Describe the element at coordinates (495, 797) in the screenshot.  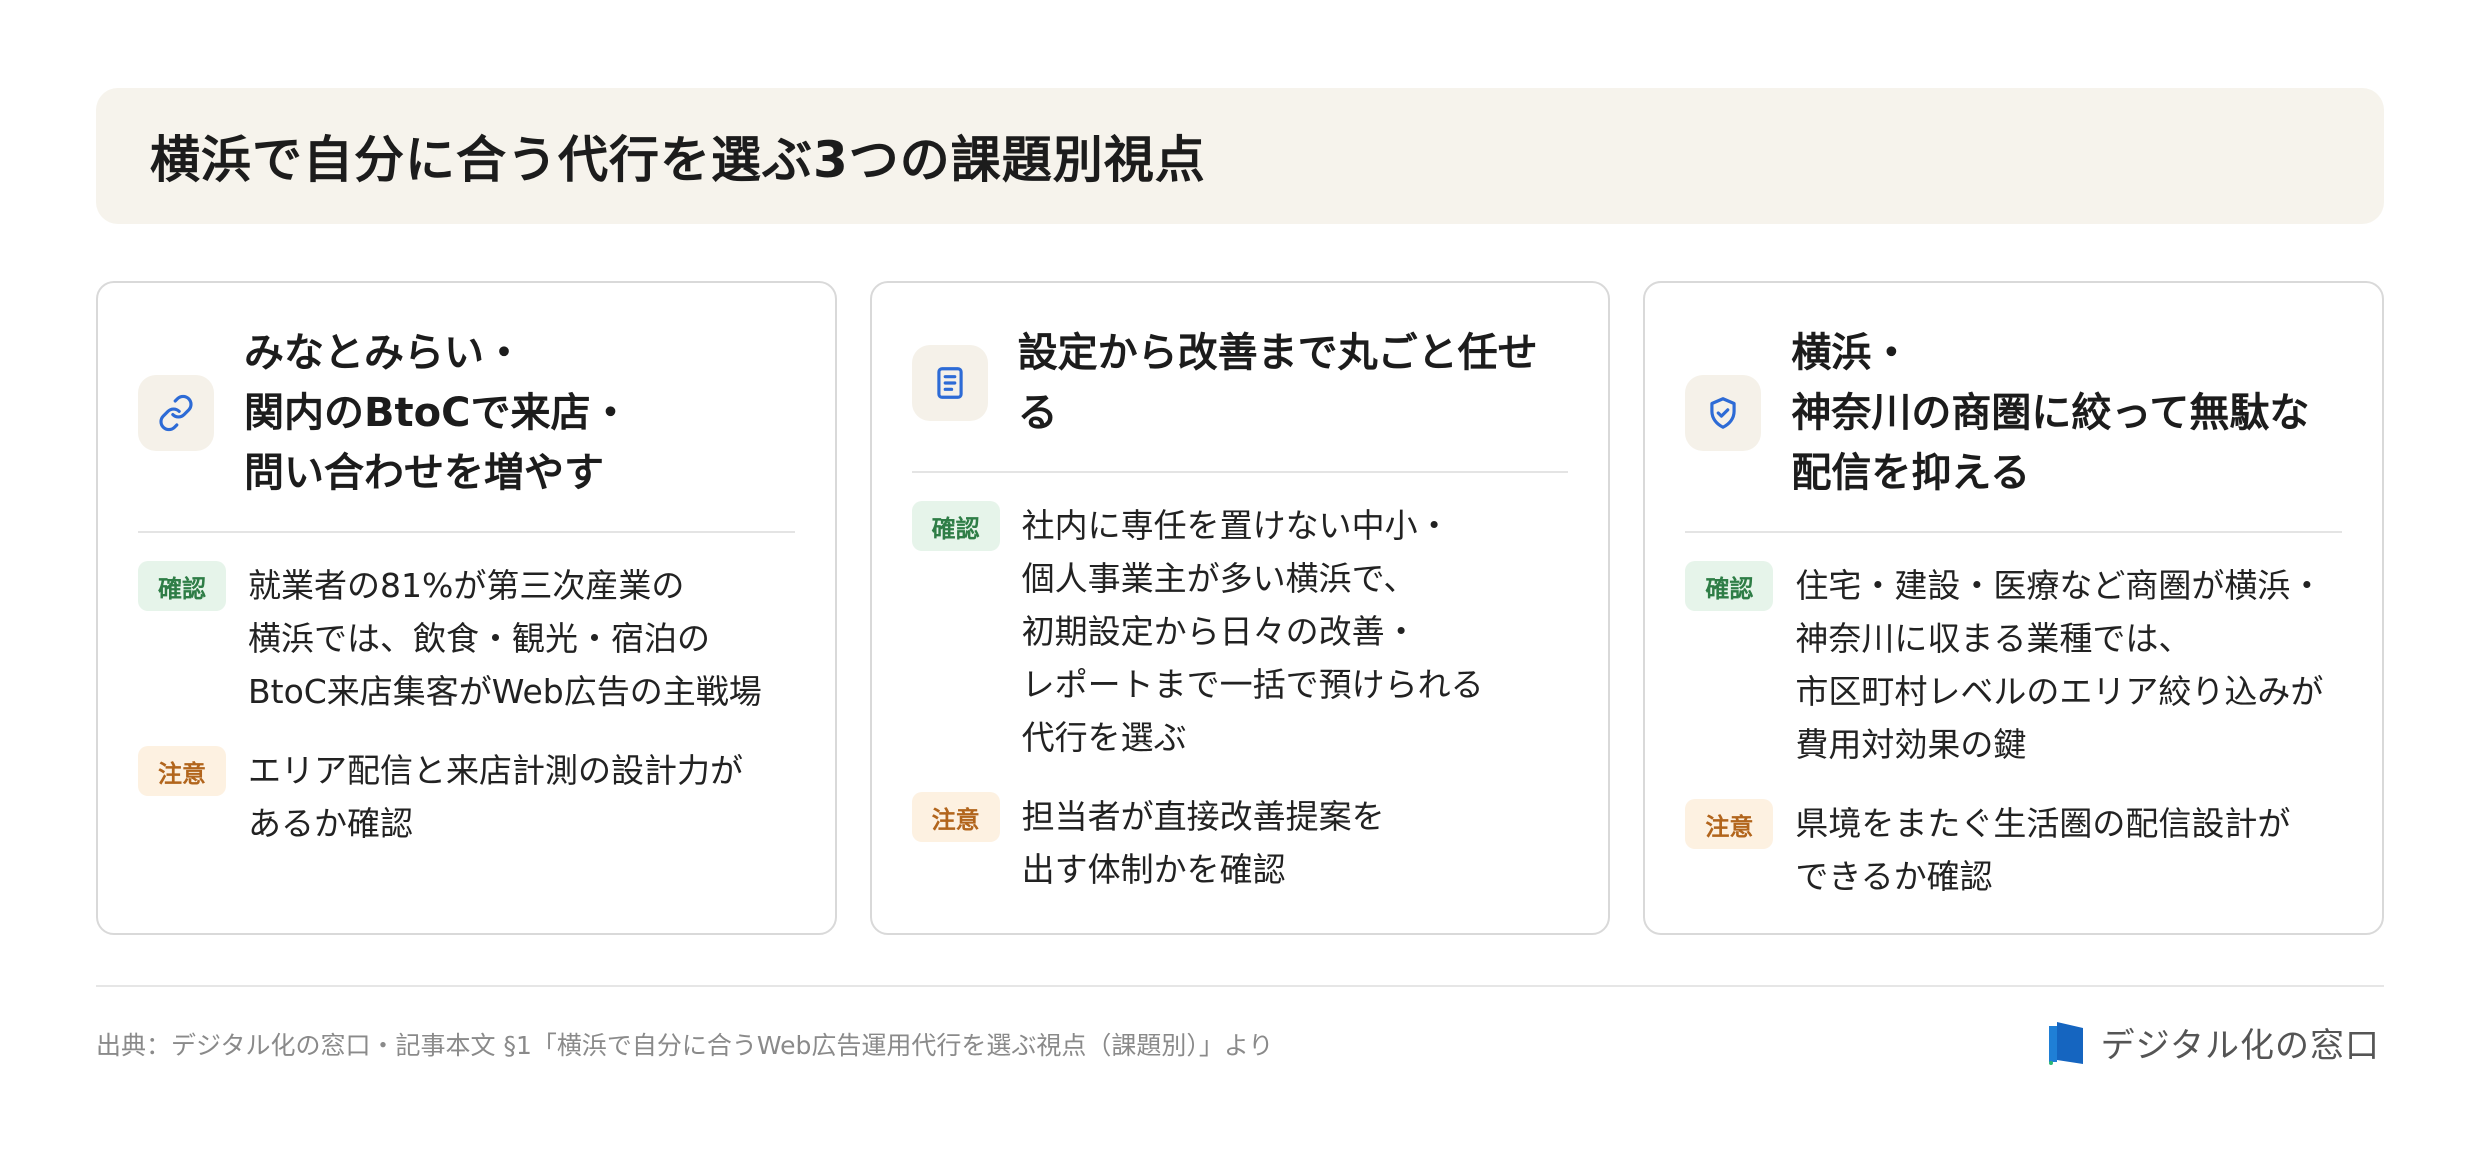
I see `caution-text: エリア配信と来店計測の設計力が あるか確認` at that location.